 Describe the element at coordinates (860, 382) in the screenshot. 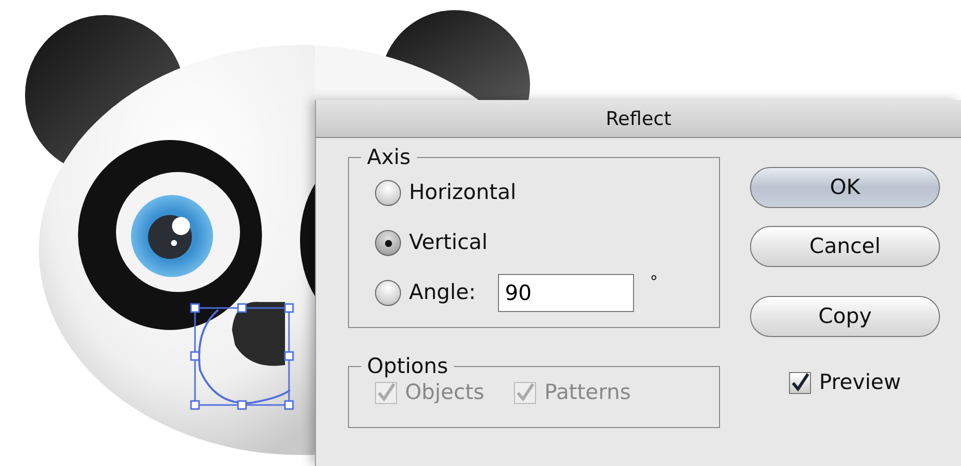

I see `checkbox-label: Preview` at that location.